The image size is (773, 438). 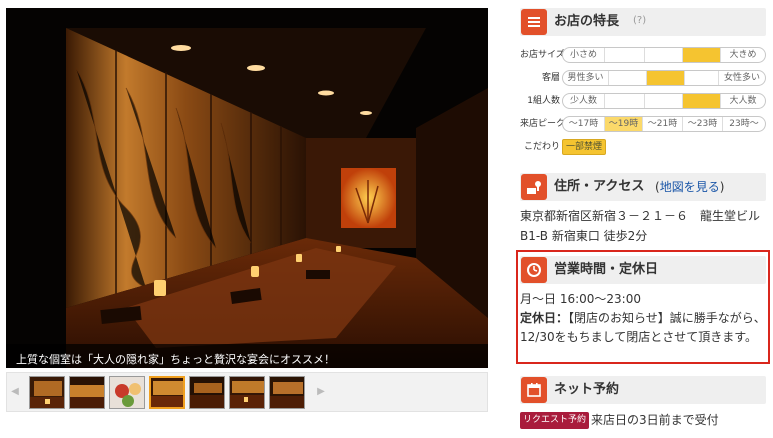 What do you see at coordinates (703, 124) in the screenshot?
I see `peak-slot: 〜23時` at bounding box center [703, 124].